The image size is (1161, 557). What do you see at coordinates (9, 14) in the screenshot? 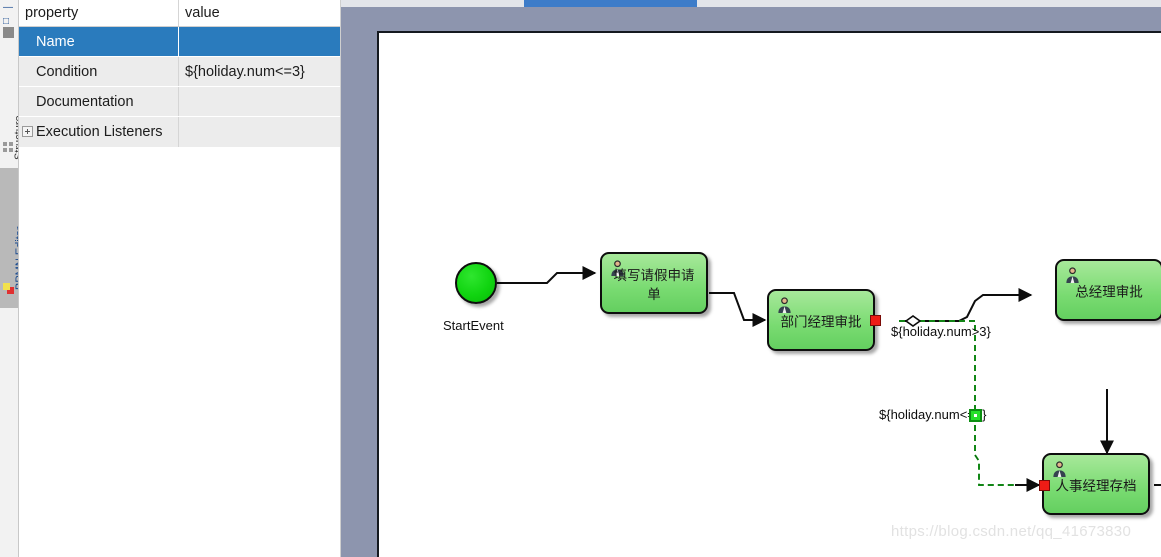
I see `rail-minimize-icon: —□` at bounding box center [9, 14].